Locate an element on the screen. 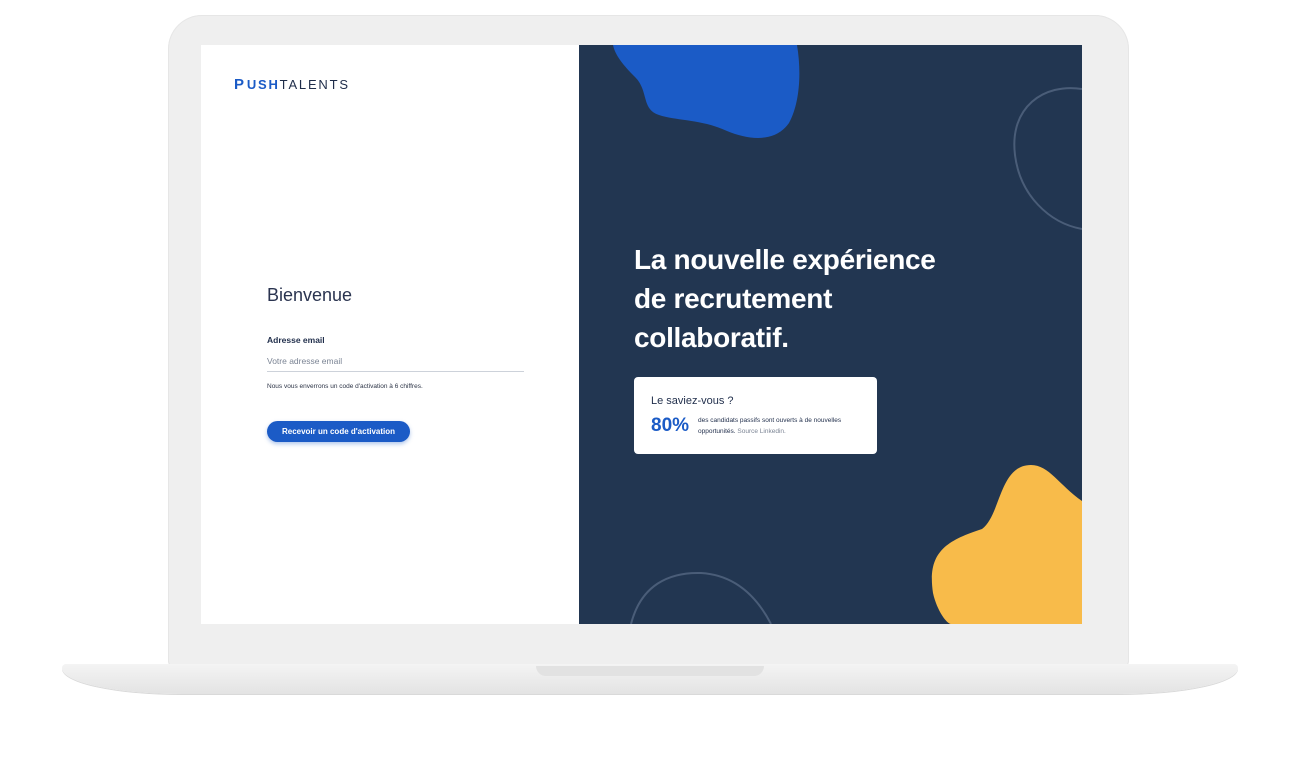 The height and width of the screenshot is (773, 1300). logo-talents-text: TALENTS is located at coordinates (314, 84).